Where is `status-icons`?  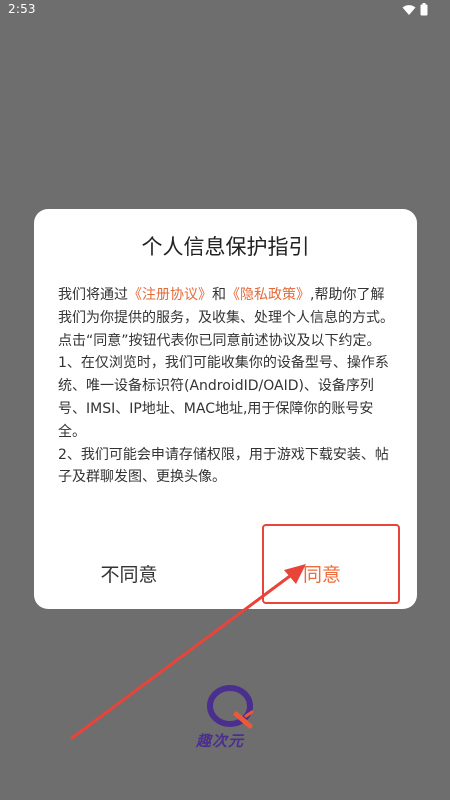 status-icons is located at coordinates (415, 9).